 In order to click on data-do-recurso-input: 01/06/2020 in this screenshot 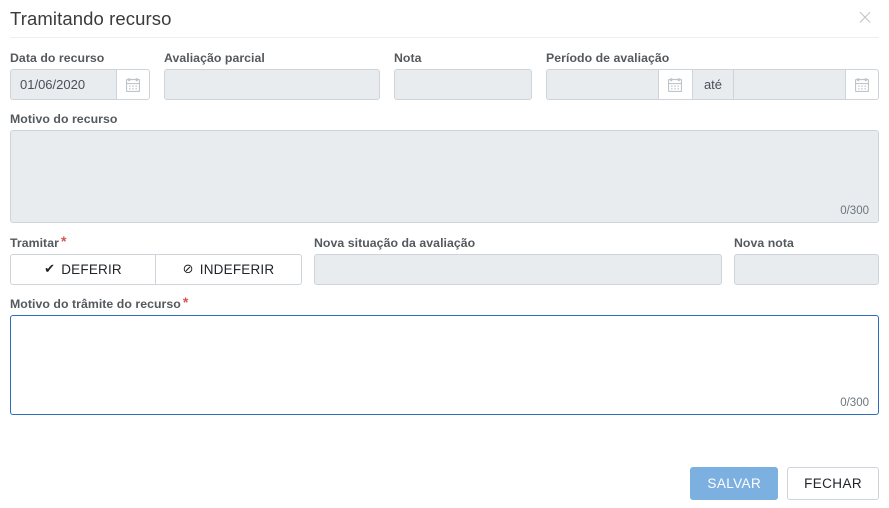, I will do `click(63, 84)`.